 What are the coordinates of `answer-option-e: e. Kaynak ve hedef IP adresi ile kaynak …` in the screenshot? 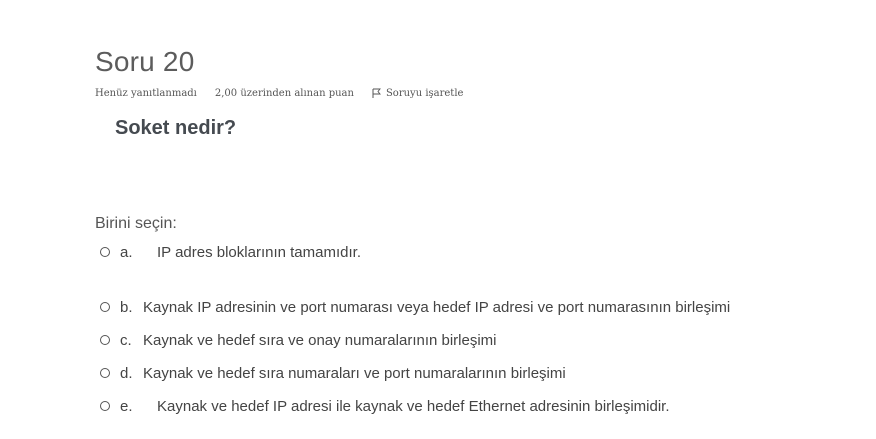 It's located at (475, 406).